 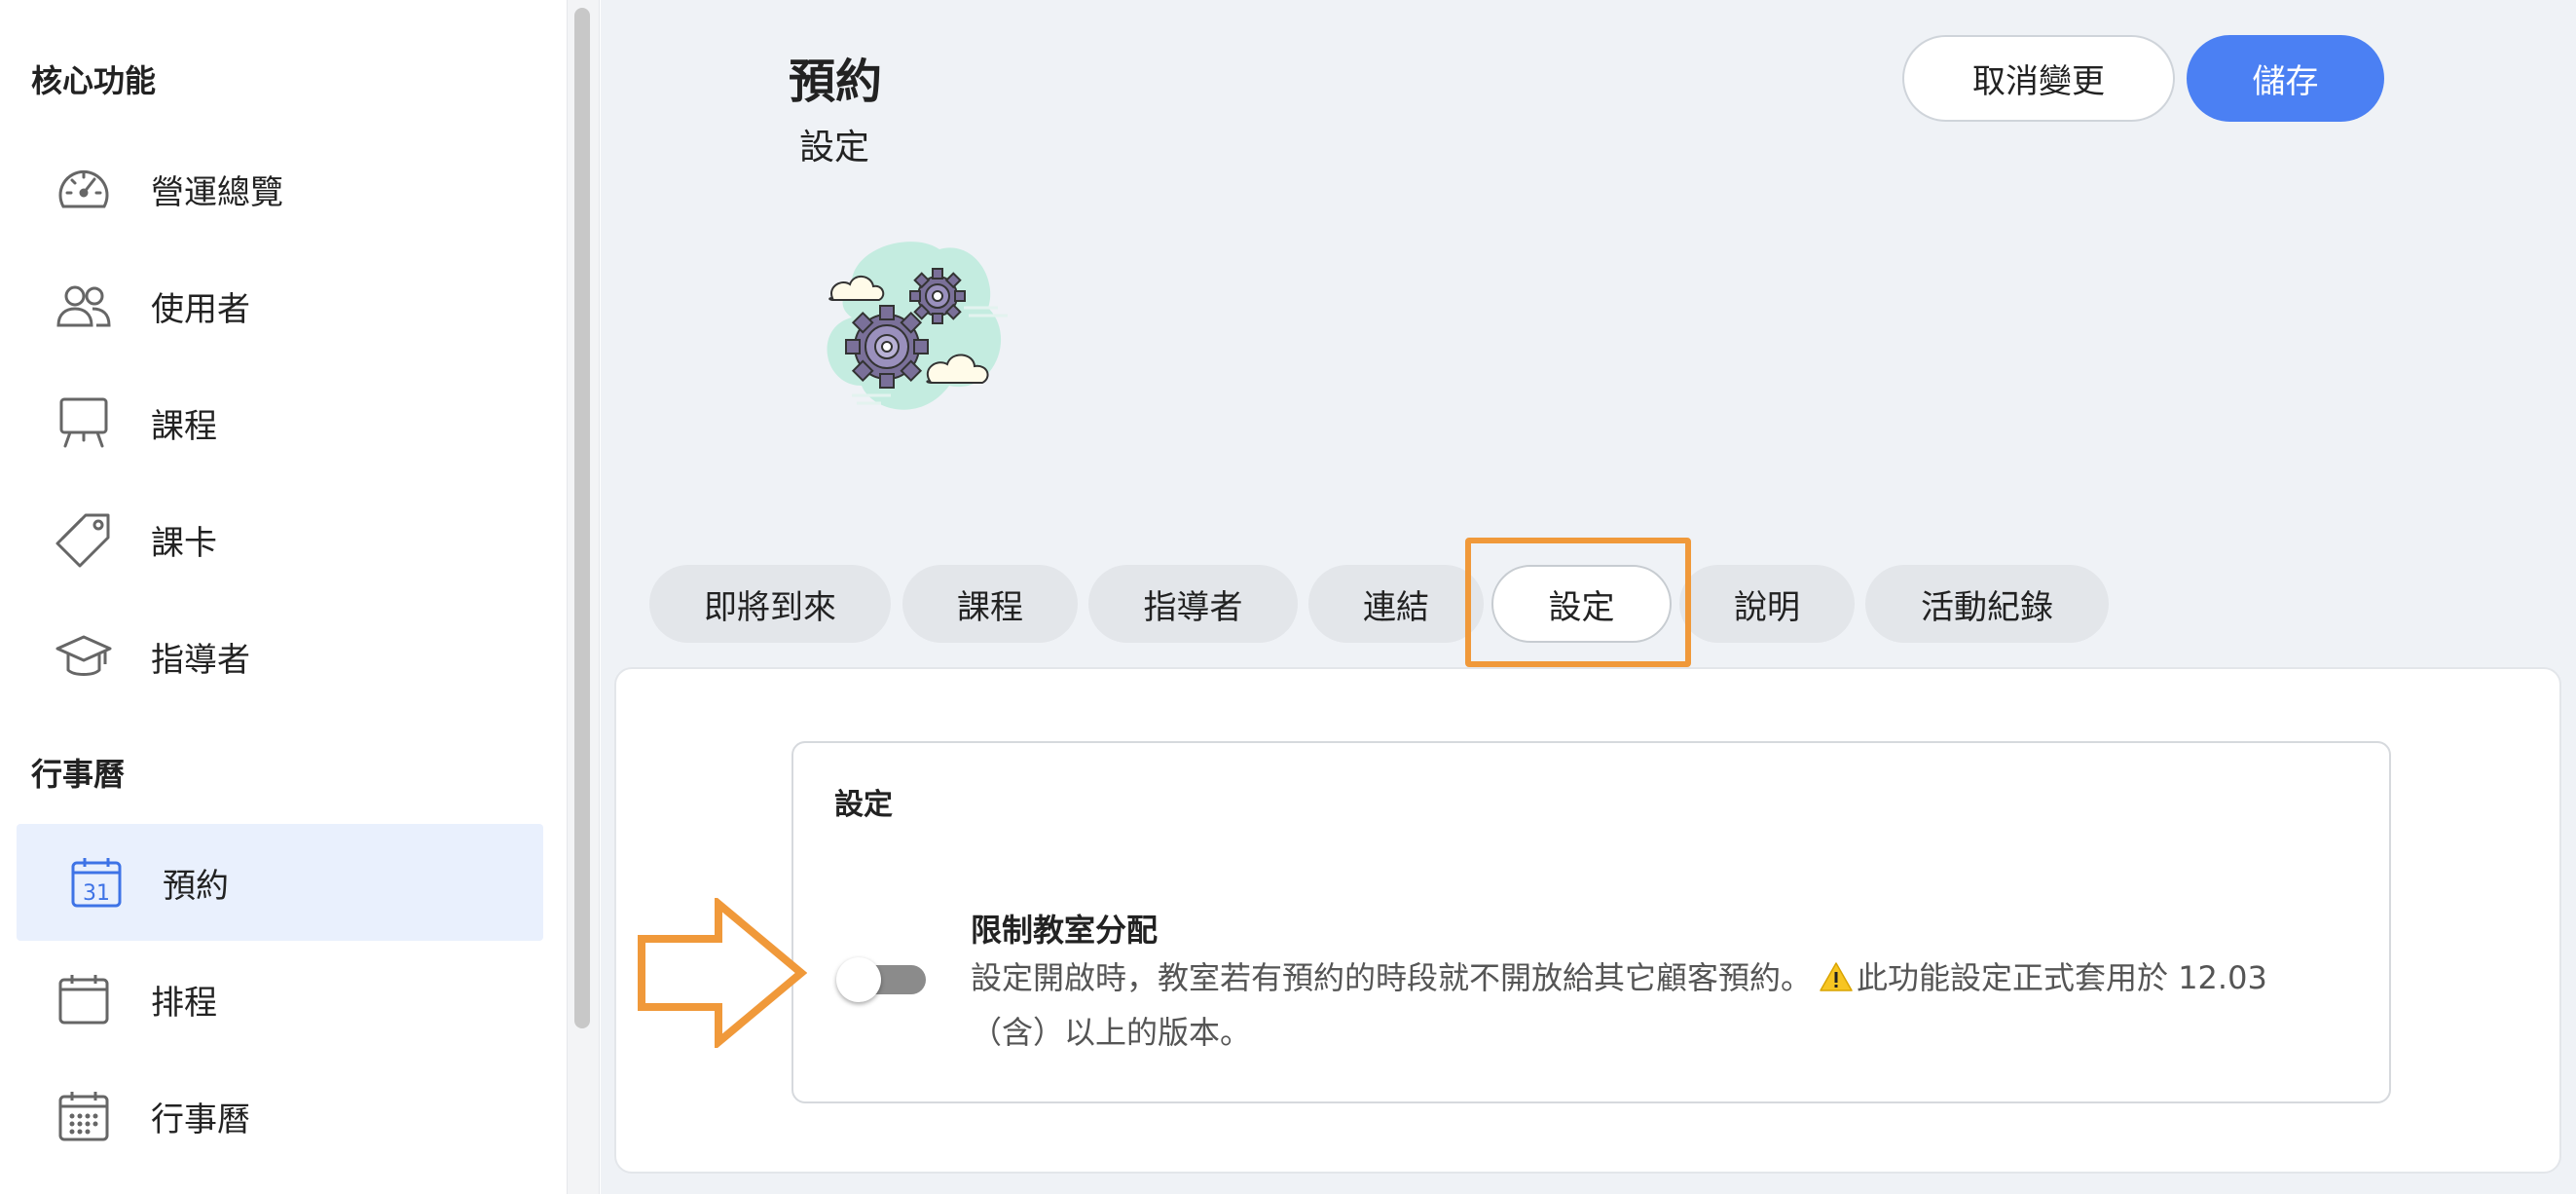 I want to click on sidebar-item-label: 營運總覽, so click(x=217, y=192).